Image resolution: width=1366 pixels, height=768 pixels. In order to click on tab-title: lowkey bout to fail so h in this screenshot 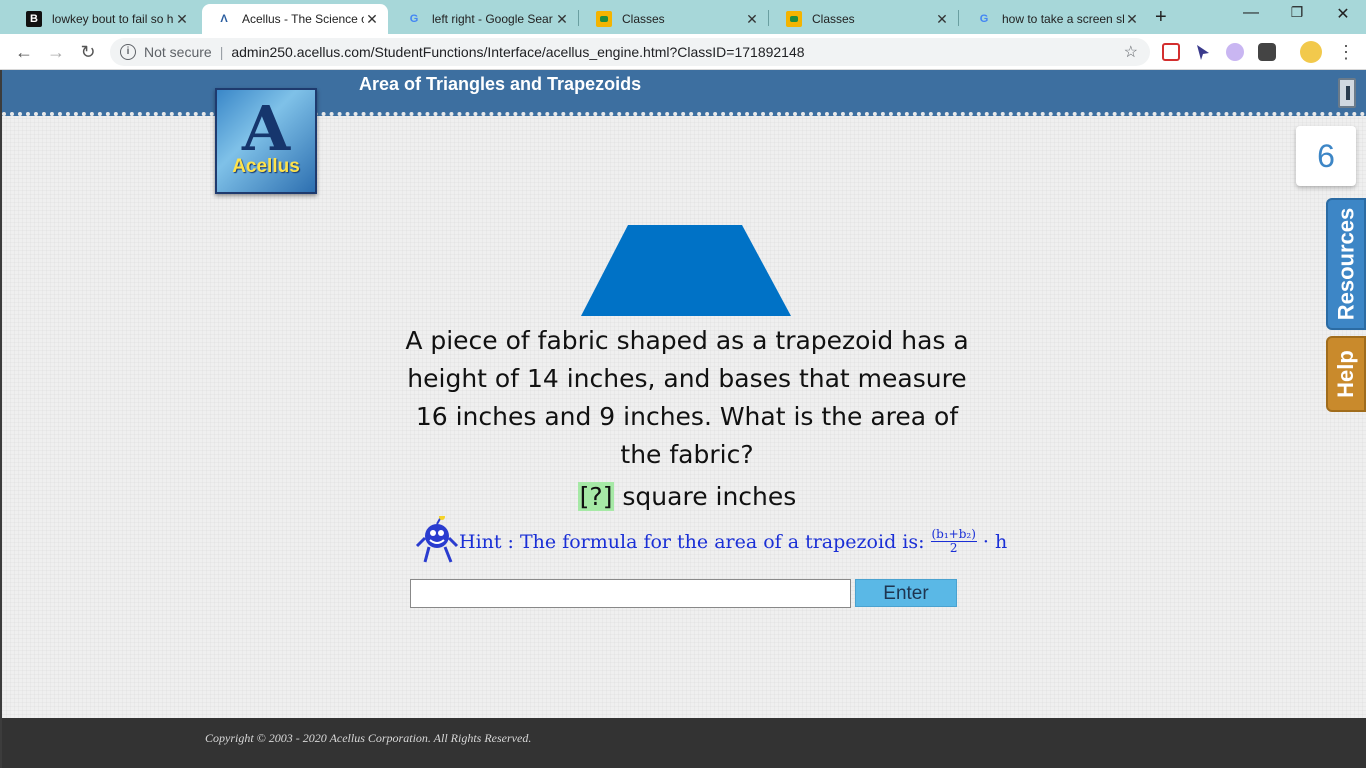, I will do `click(113, 19)`.